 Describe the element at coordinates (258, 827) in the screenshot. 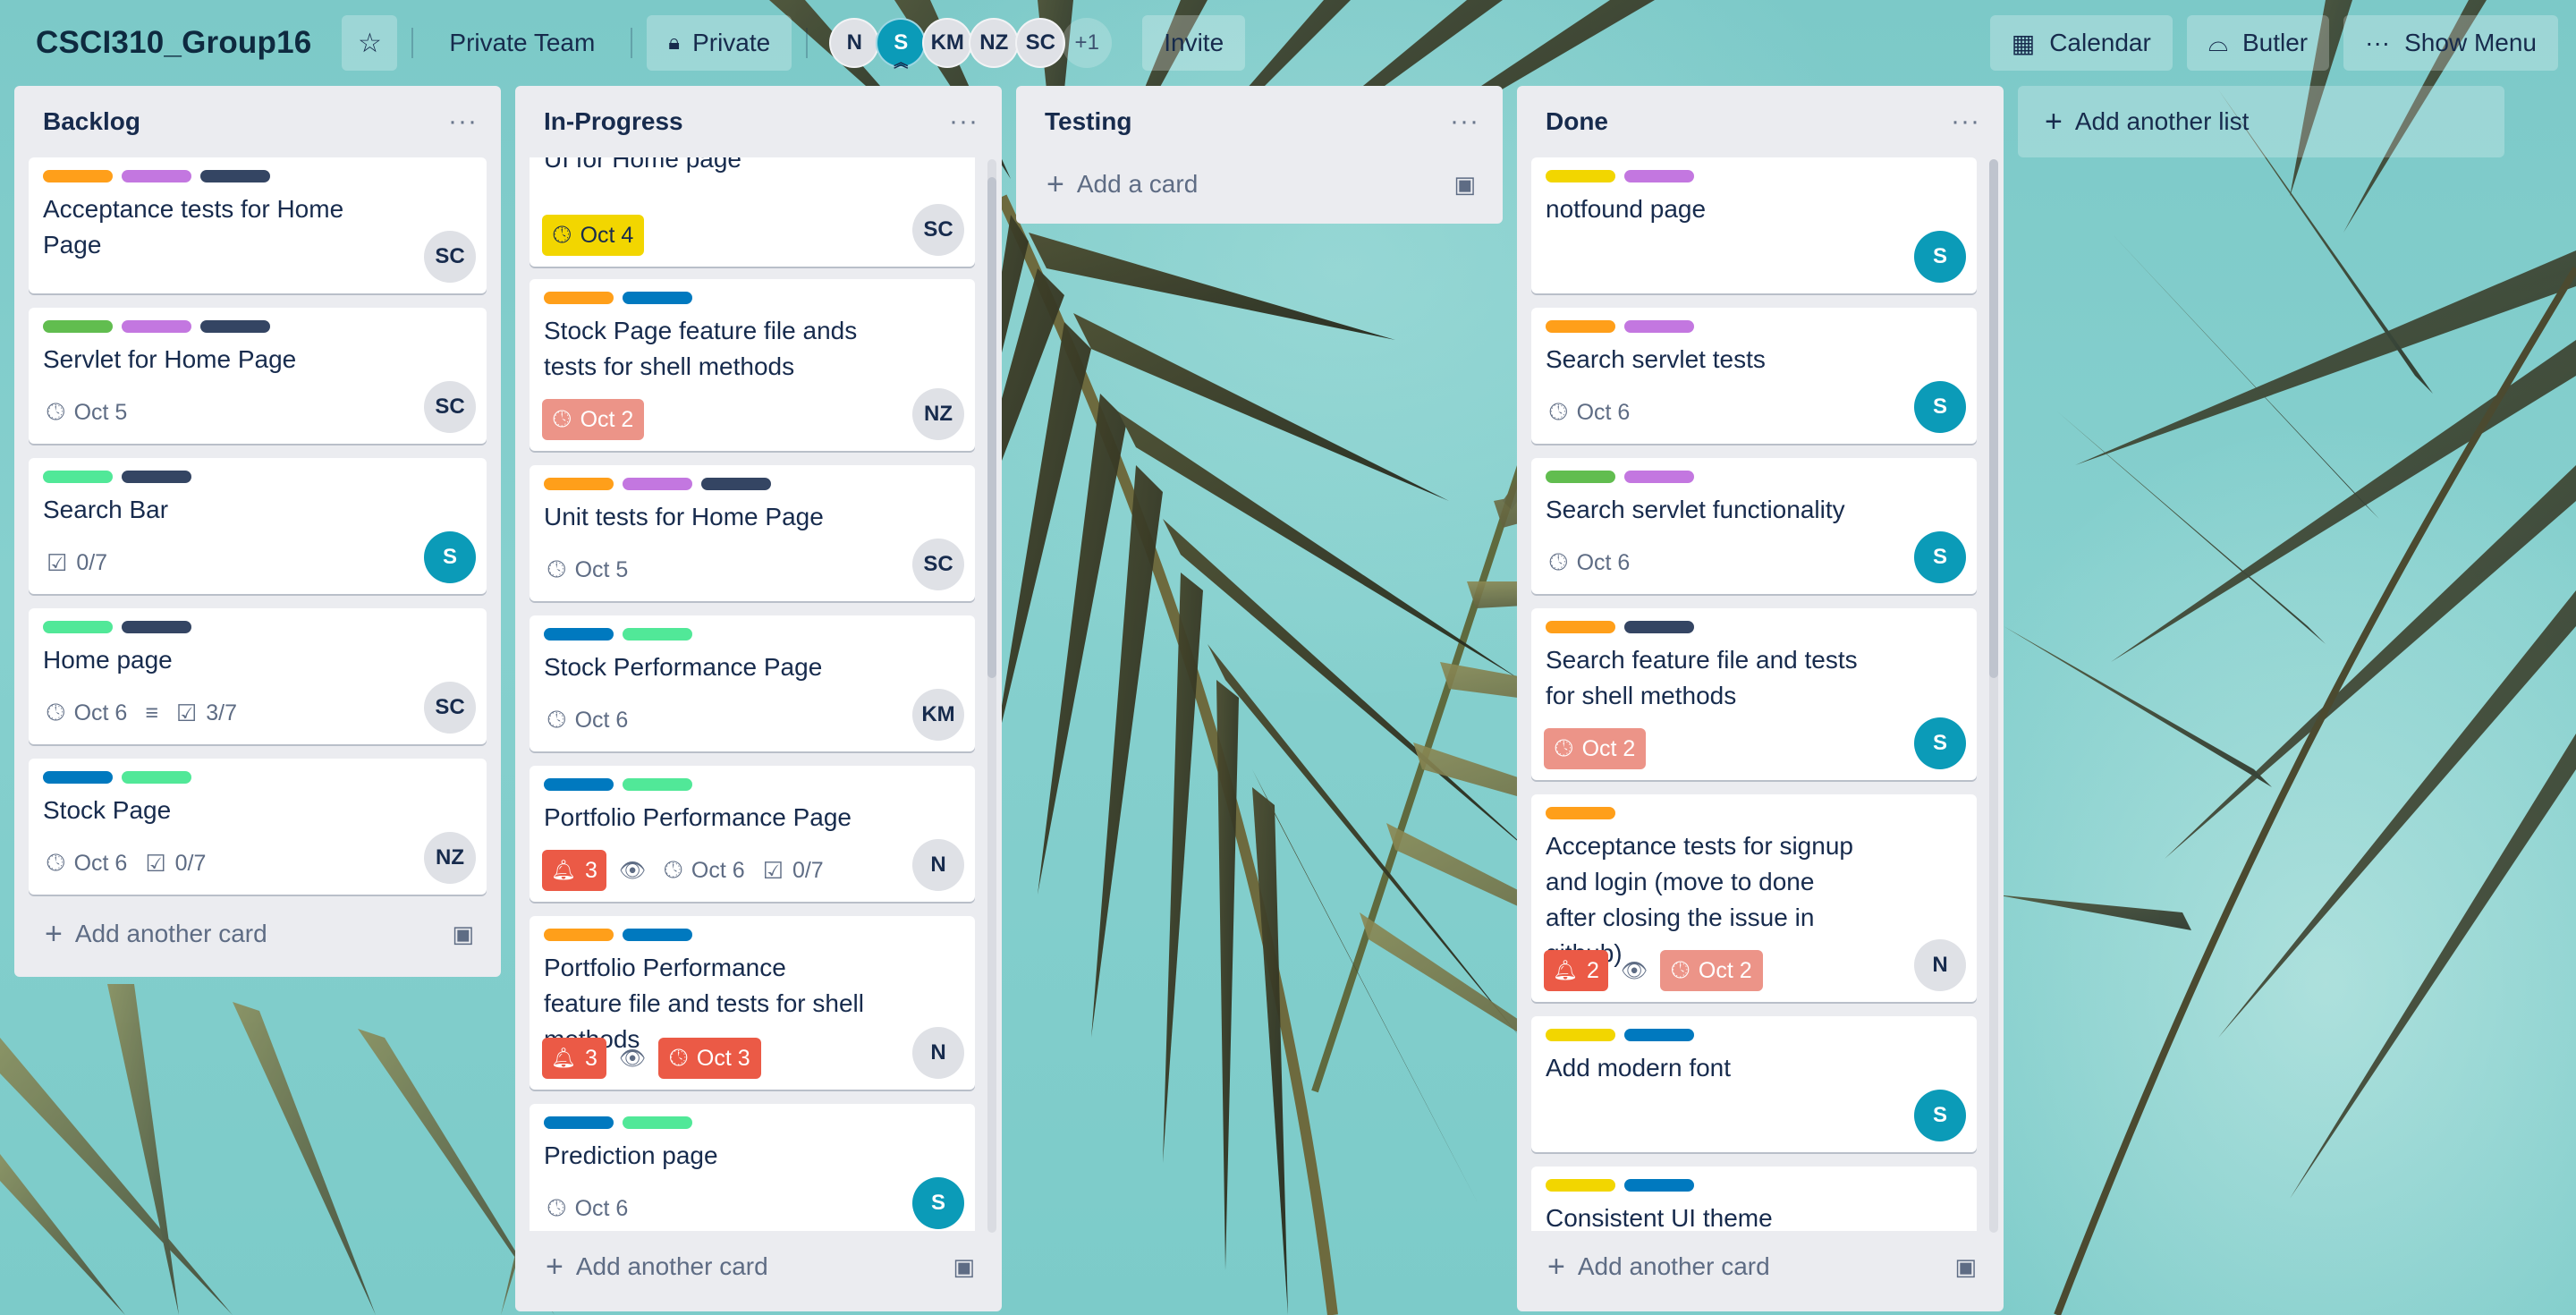

I see `card: Stock Page 🕓︎ Oct 6 ☑︎ 0/7 NZ` at that location.